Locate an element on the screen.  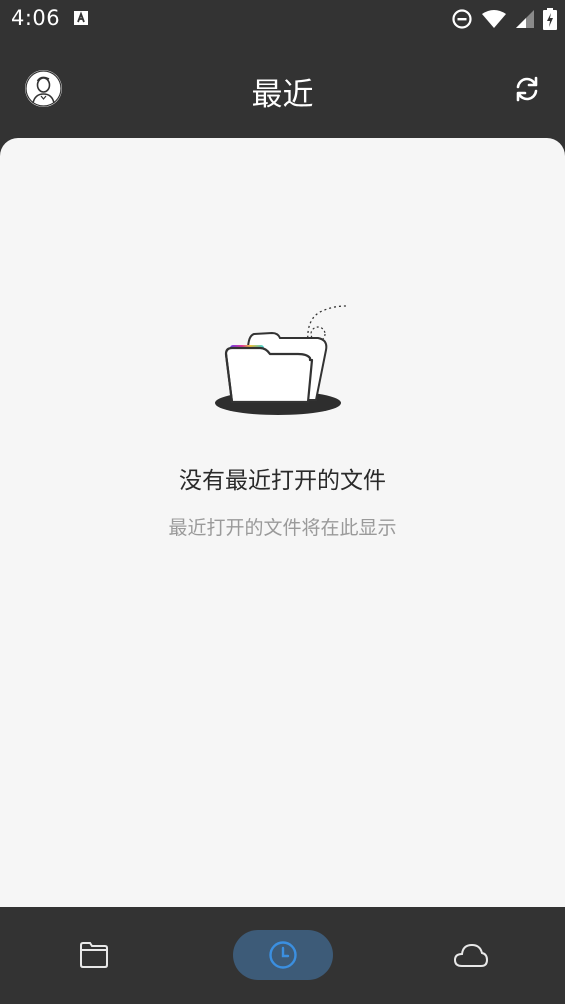
tab-recent is located at coordinates (283, 955).